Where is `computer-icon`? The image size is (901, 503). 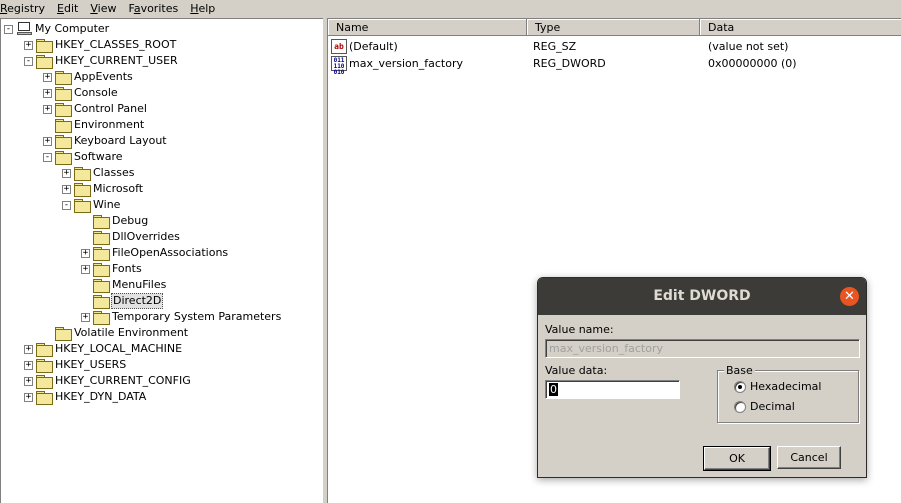
computer-icon is located at coordinates (25, 28).